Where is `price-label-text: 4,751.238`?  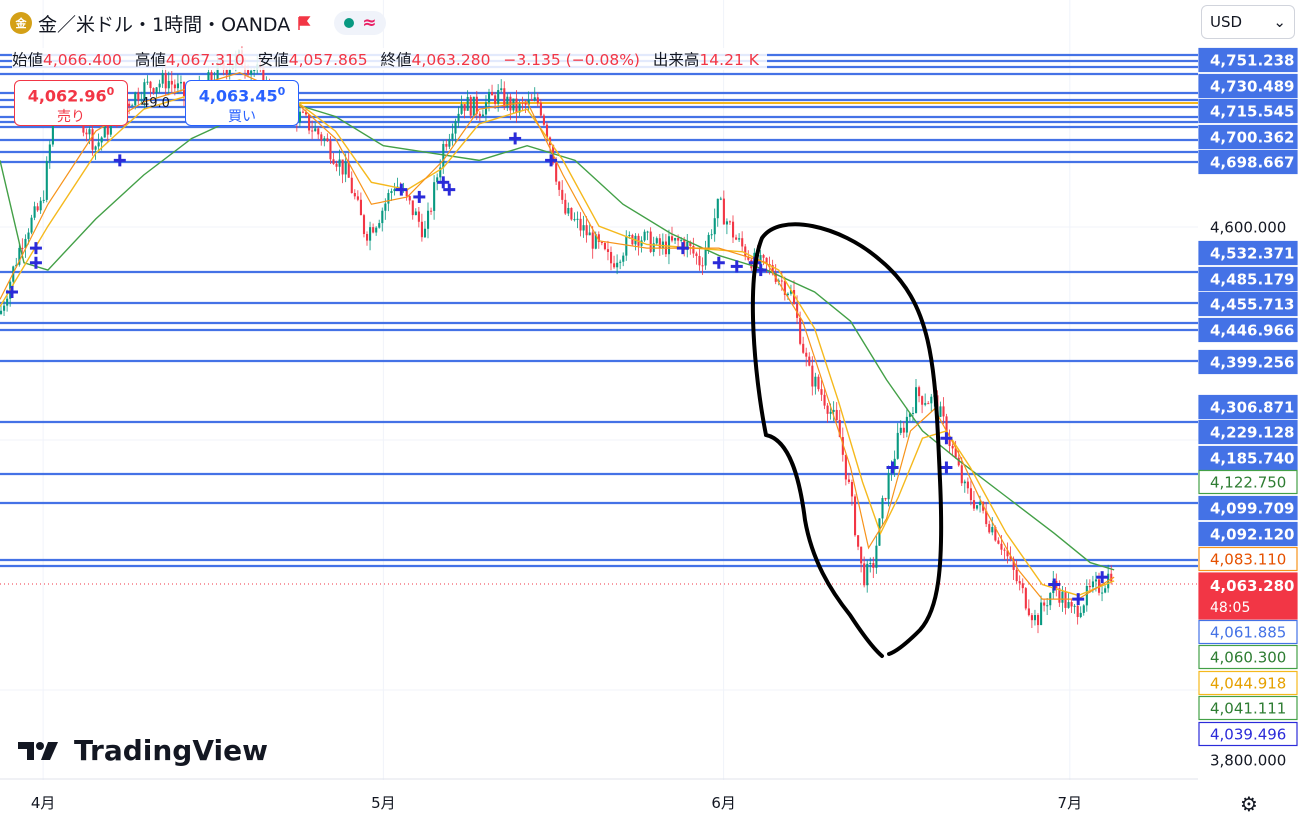 price-label-text: 4,751.238 is located at coordinates (1252, 61).